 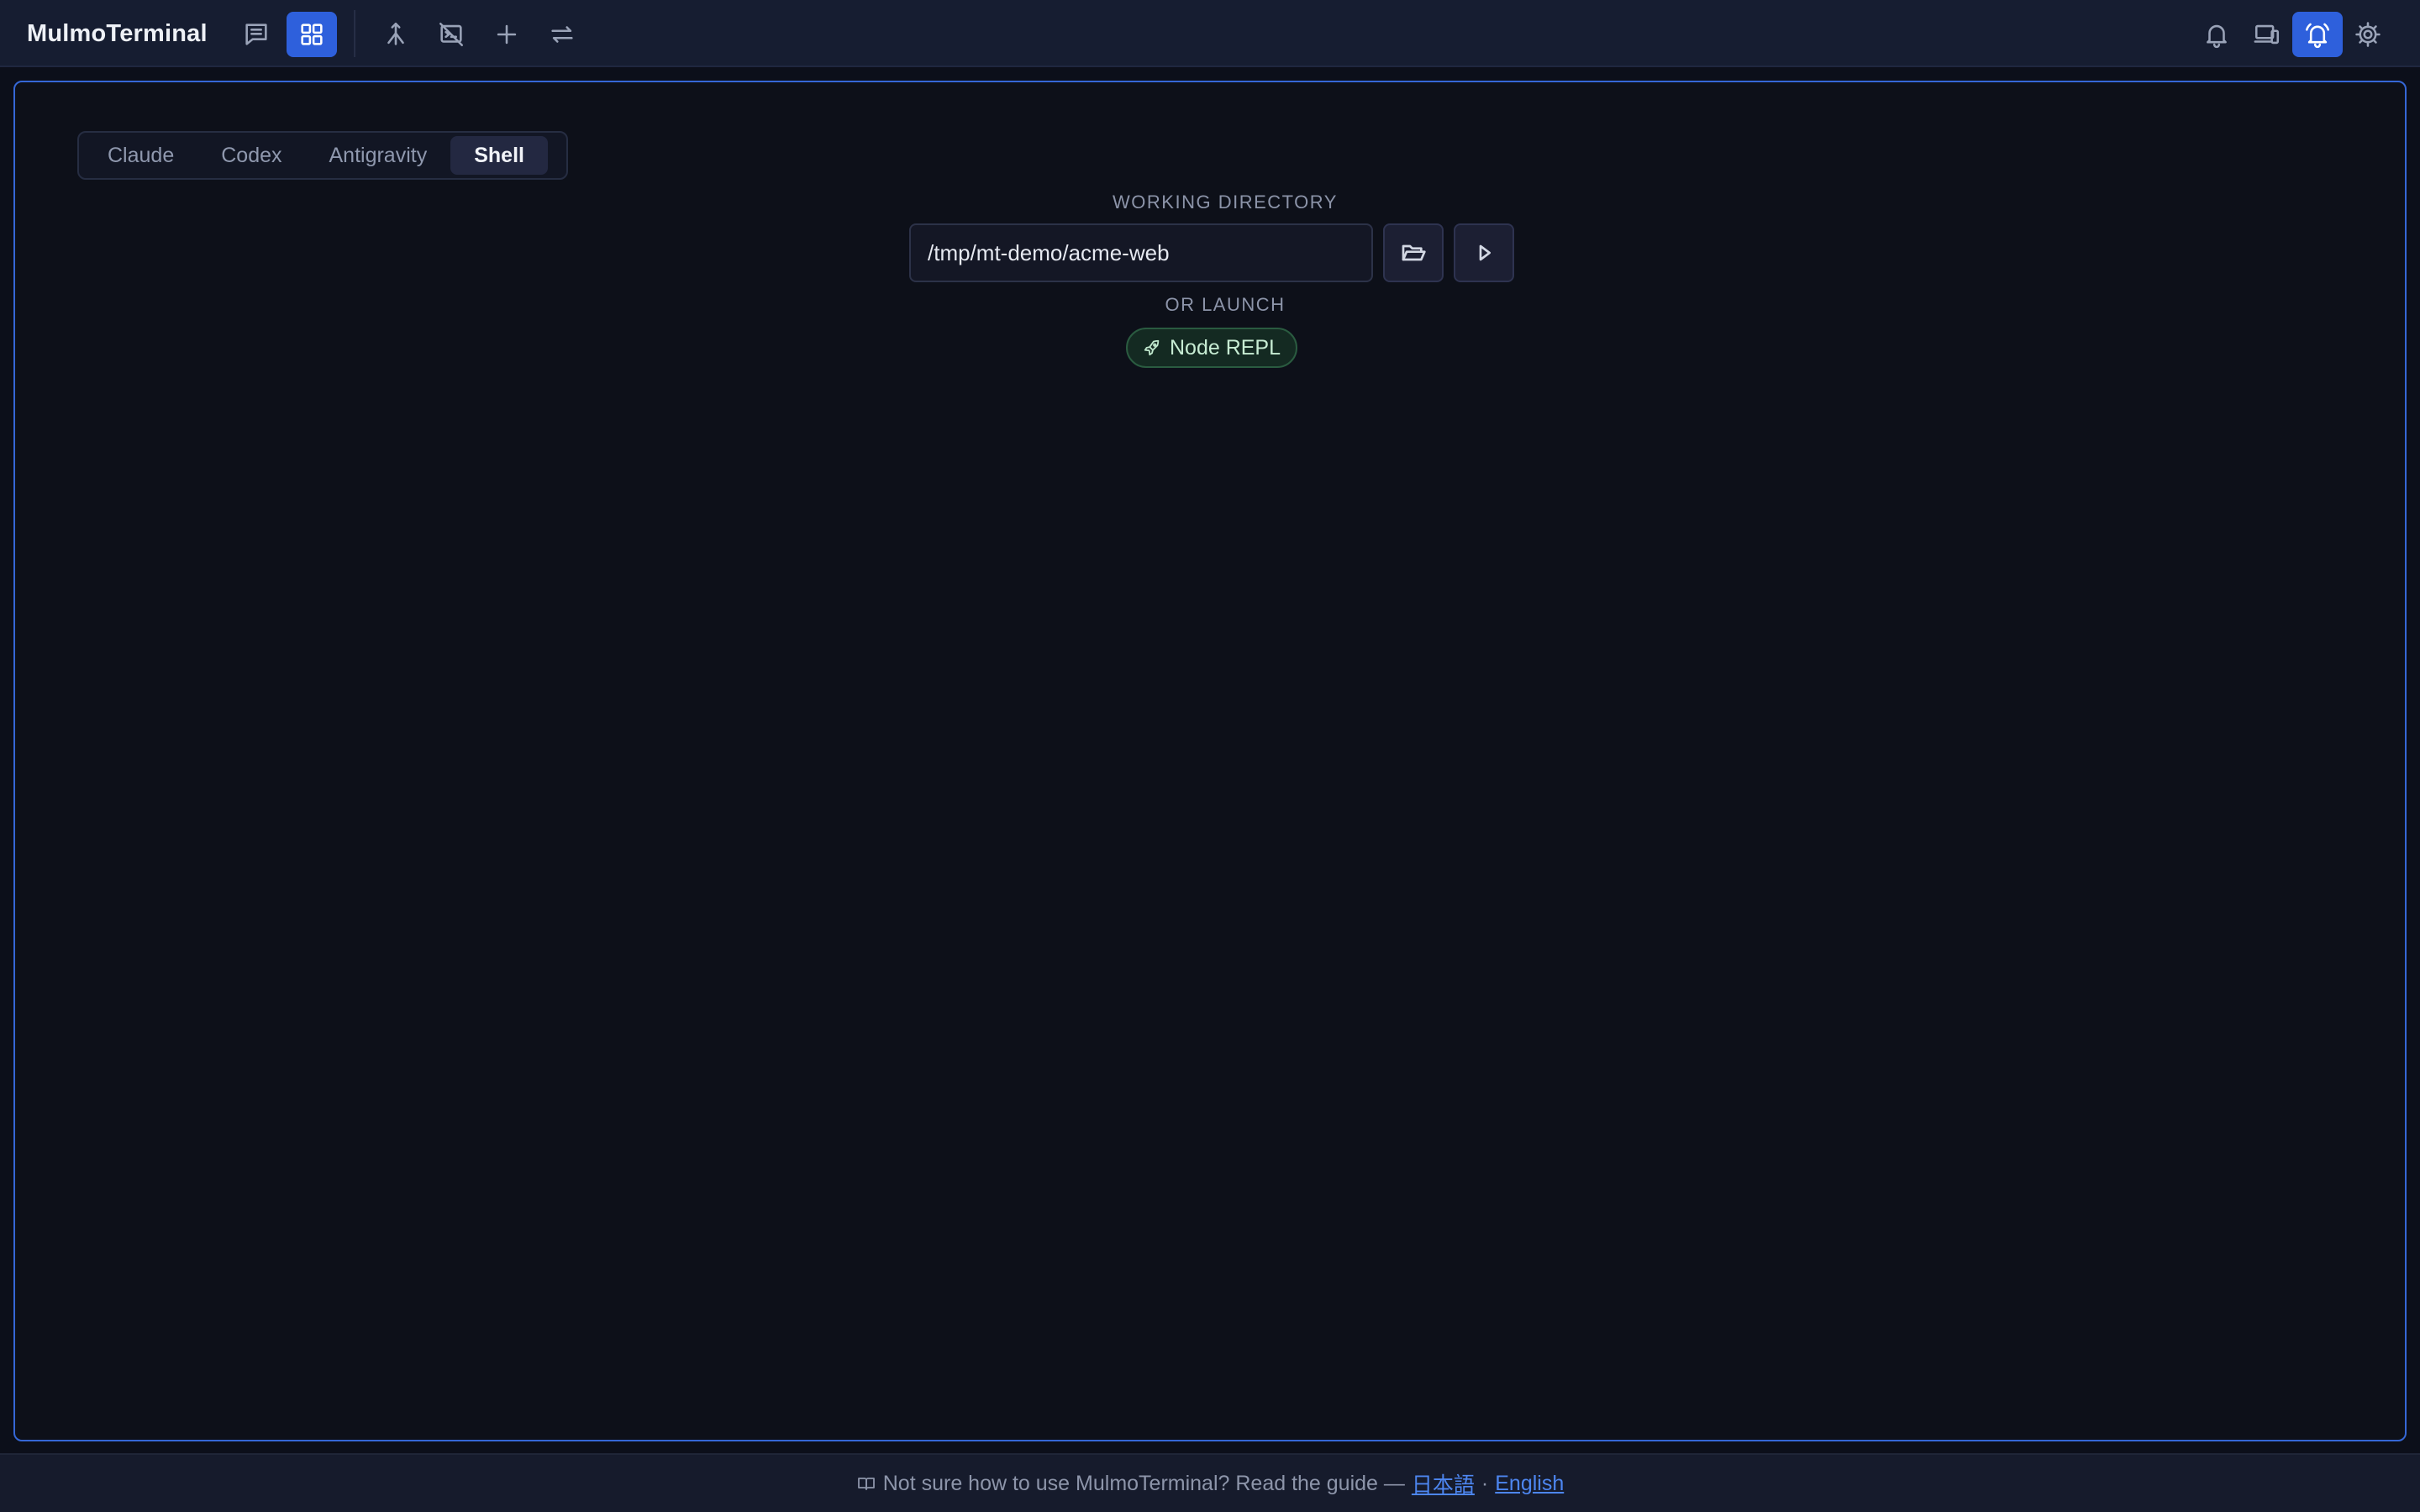 I want to click on devices-button, so click(x=2267, y=34).